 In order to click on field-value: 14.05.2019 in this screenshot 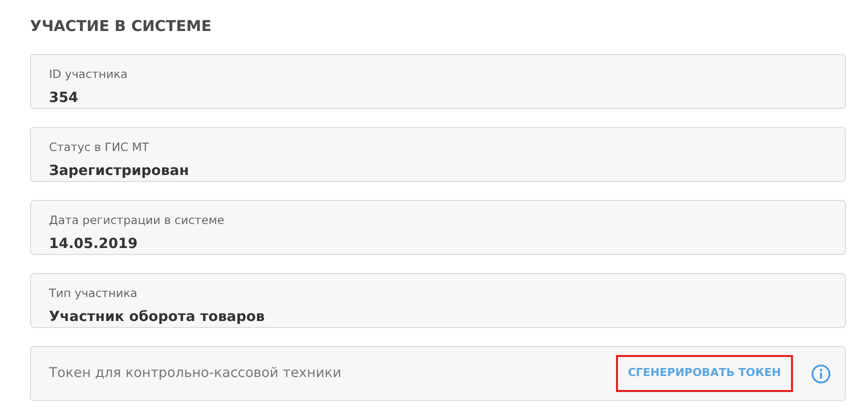, I will do `click(93, 244)`.